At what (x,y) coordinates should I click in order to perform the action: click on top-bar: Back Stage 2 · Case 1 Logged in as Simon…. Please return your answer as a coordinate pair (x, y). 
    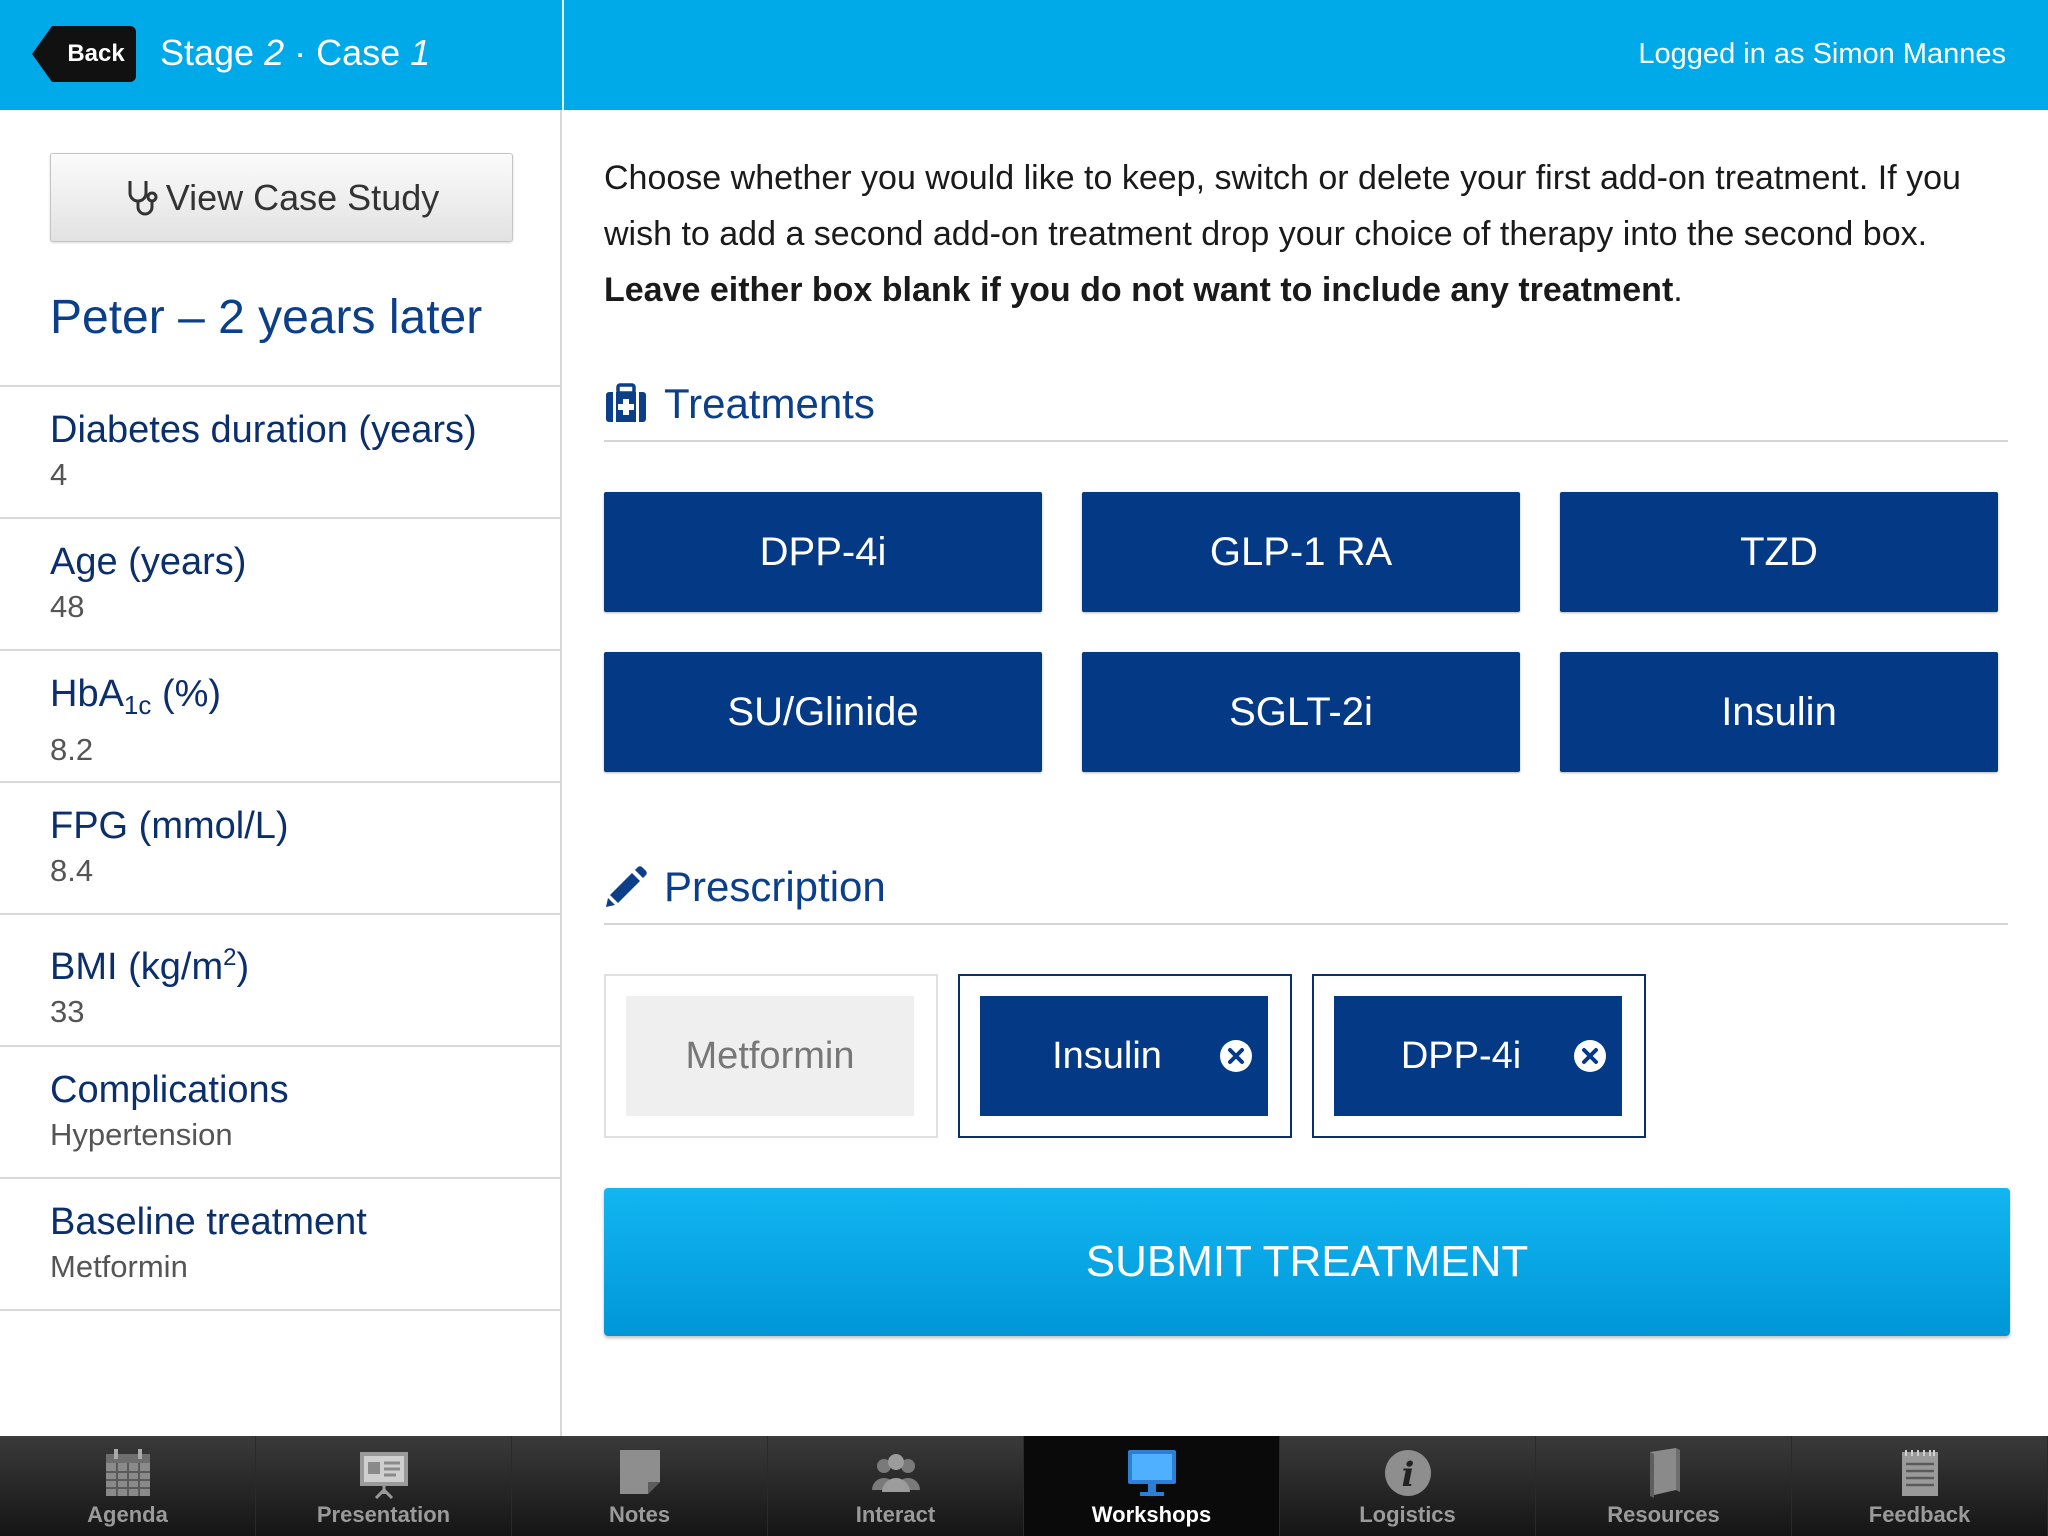
    Looking at the image, I should click on (1024, 55).